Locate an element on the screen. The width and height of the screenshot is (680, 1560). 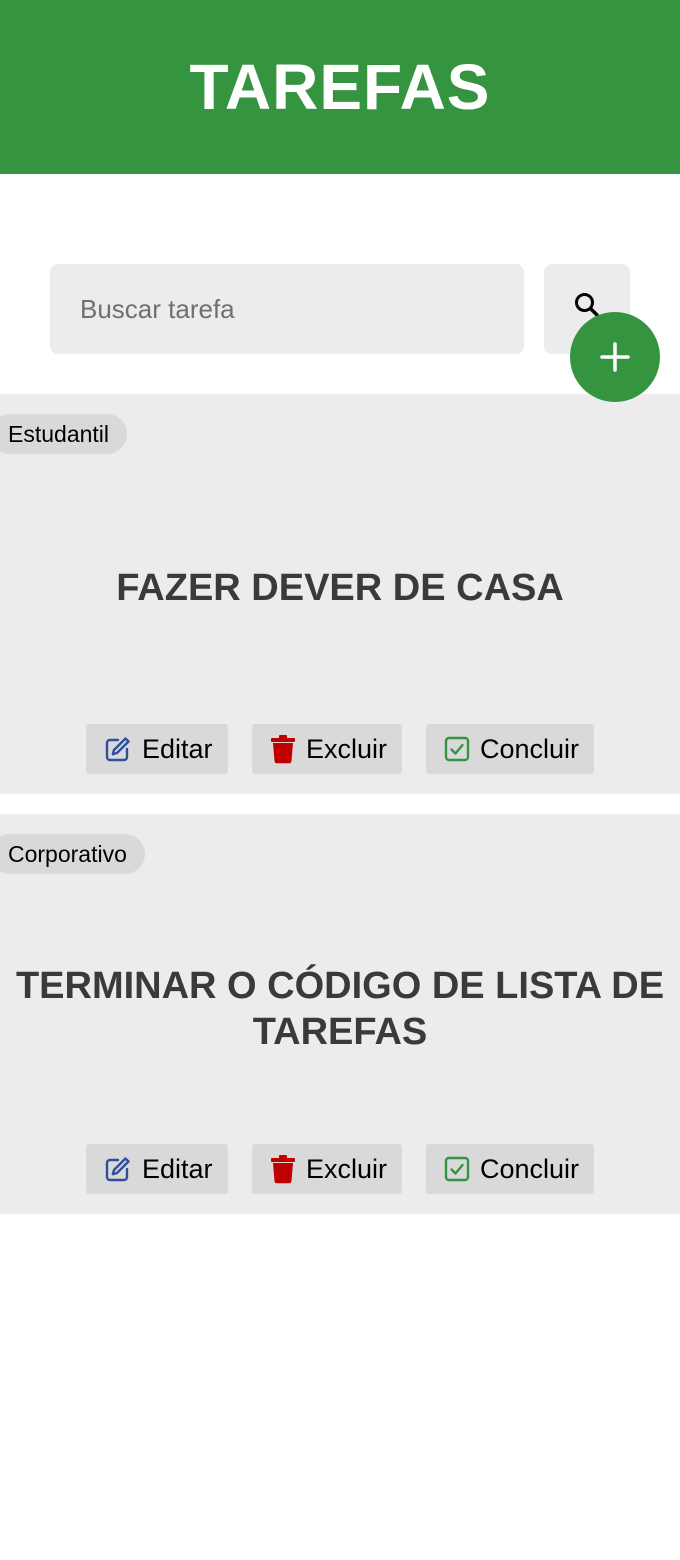
plus-icon is located at coordinates (615, 357).